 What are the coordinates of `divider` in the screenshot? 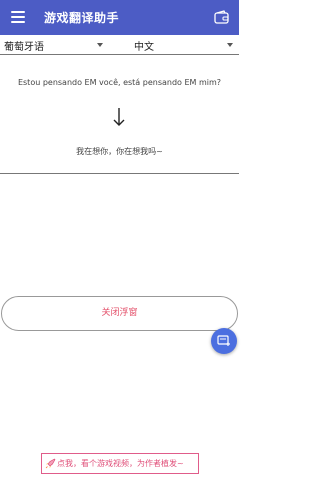 It's located at (119, 173).